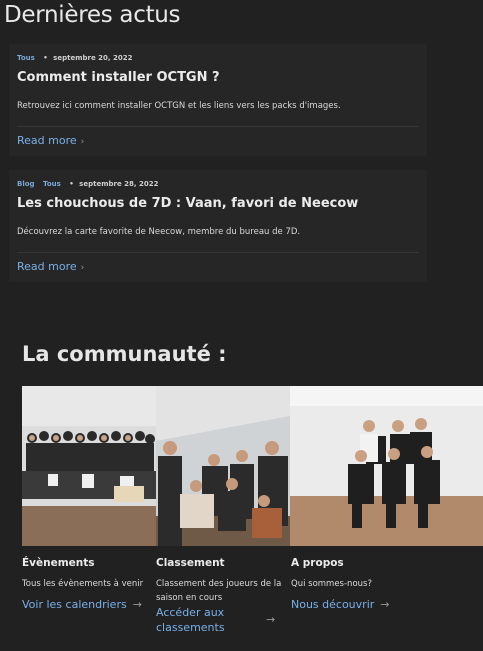 The image size is (483, 651). Describe the element at coordinates (89, 466) in the screenshot. I see `events-photo` at that location.